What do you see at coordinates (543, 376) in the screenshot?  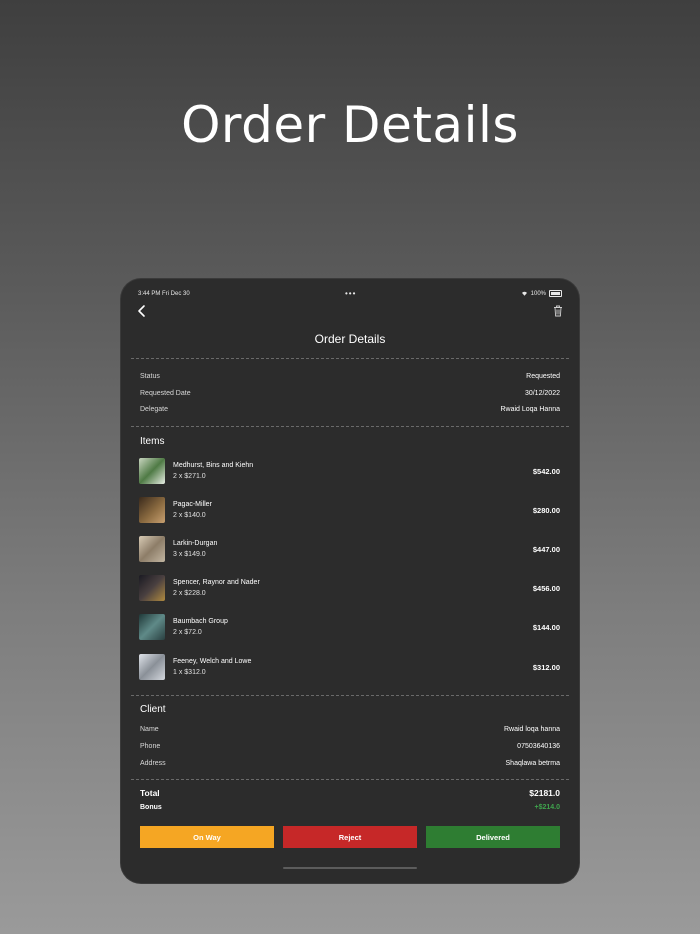 I see `detail-value: Requested` at bounding box center [543, 376].